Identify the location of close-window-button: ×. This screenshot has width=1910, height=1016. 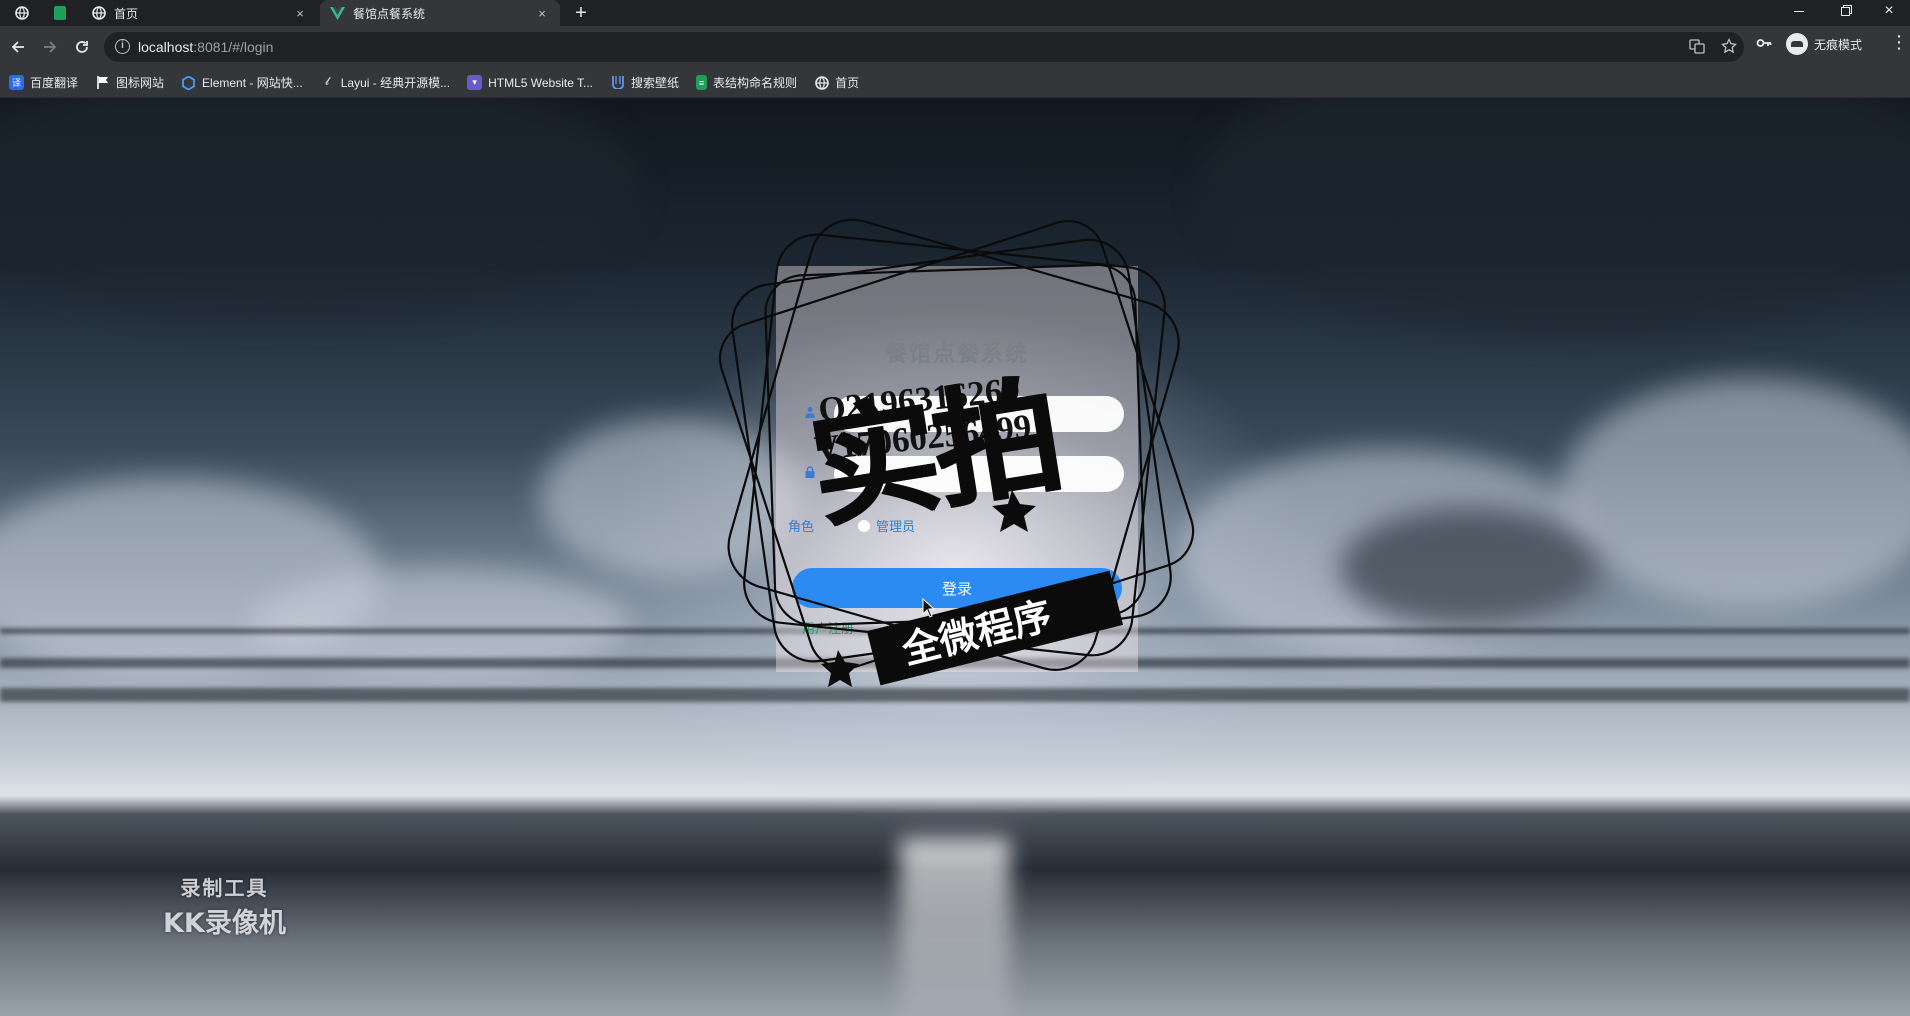
(1888, 11).